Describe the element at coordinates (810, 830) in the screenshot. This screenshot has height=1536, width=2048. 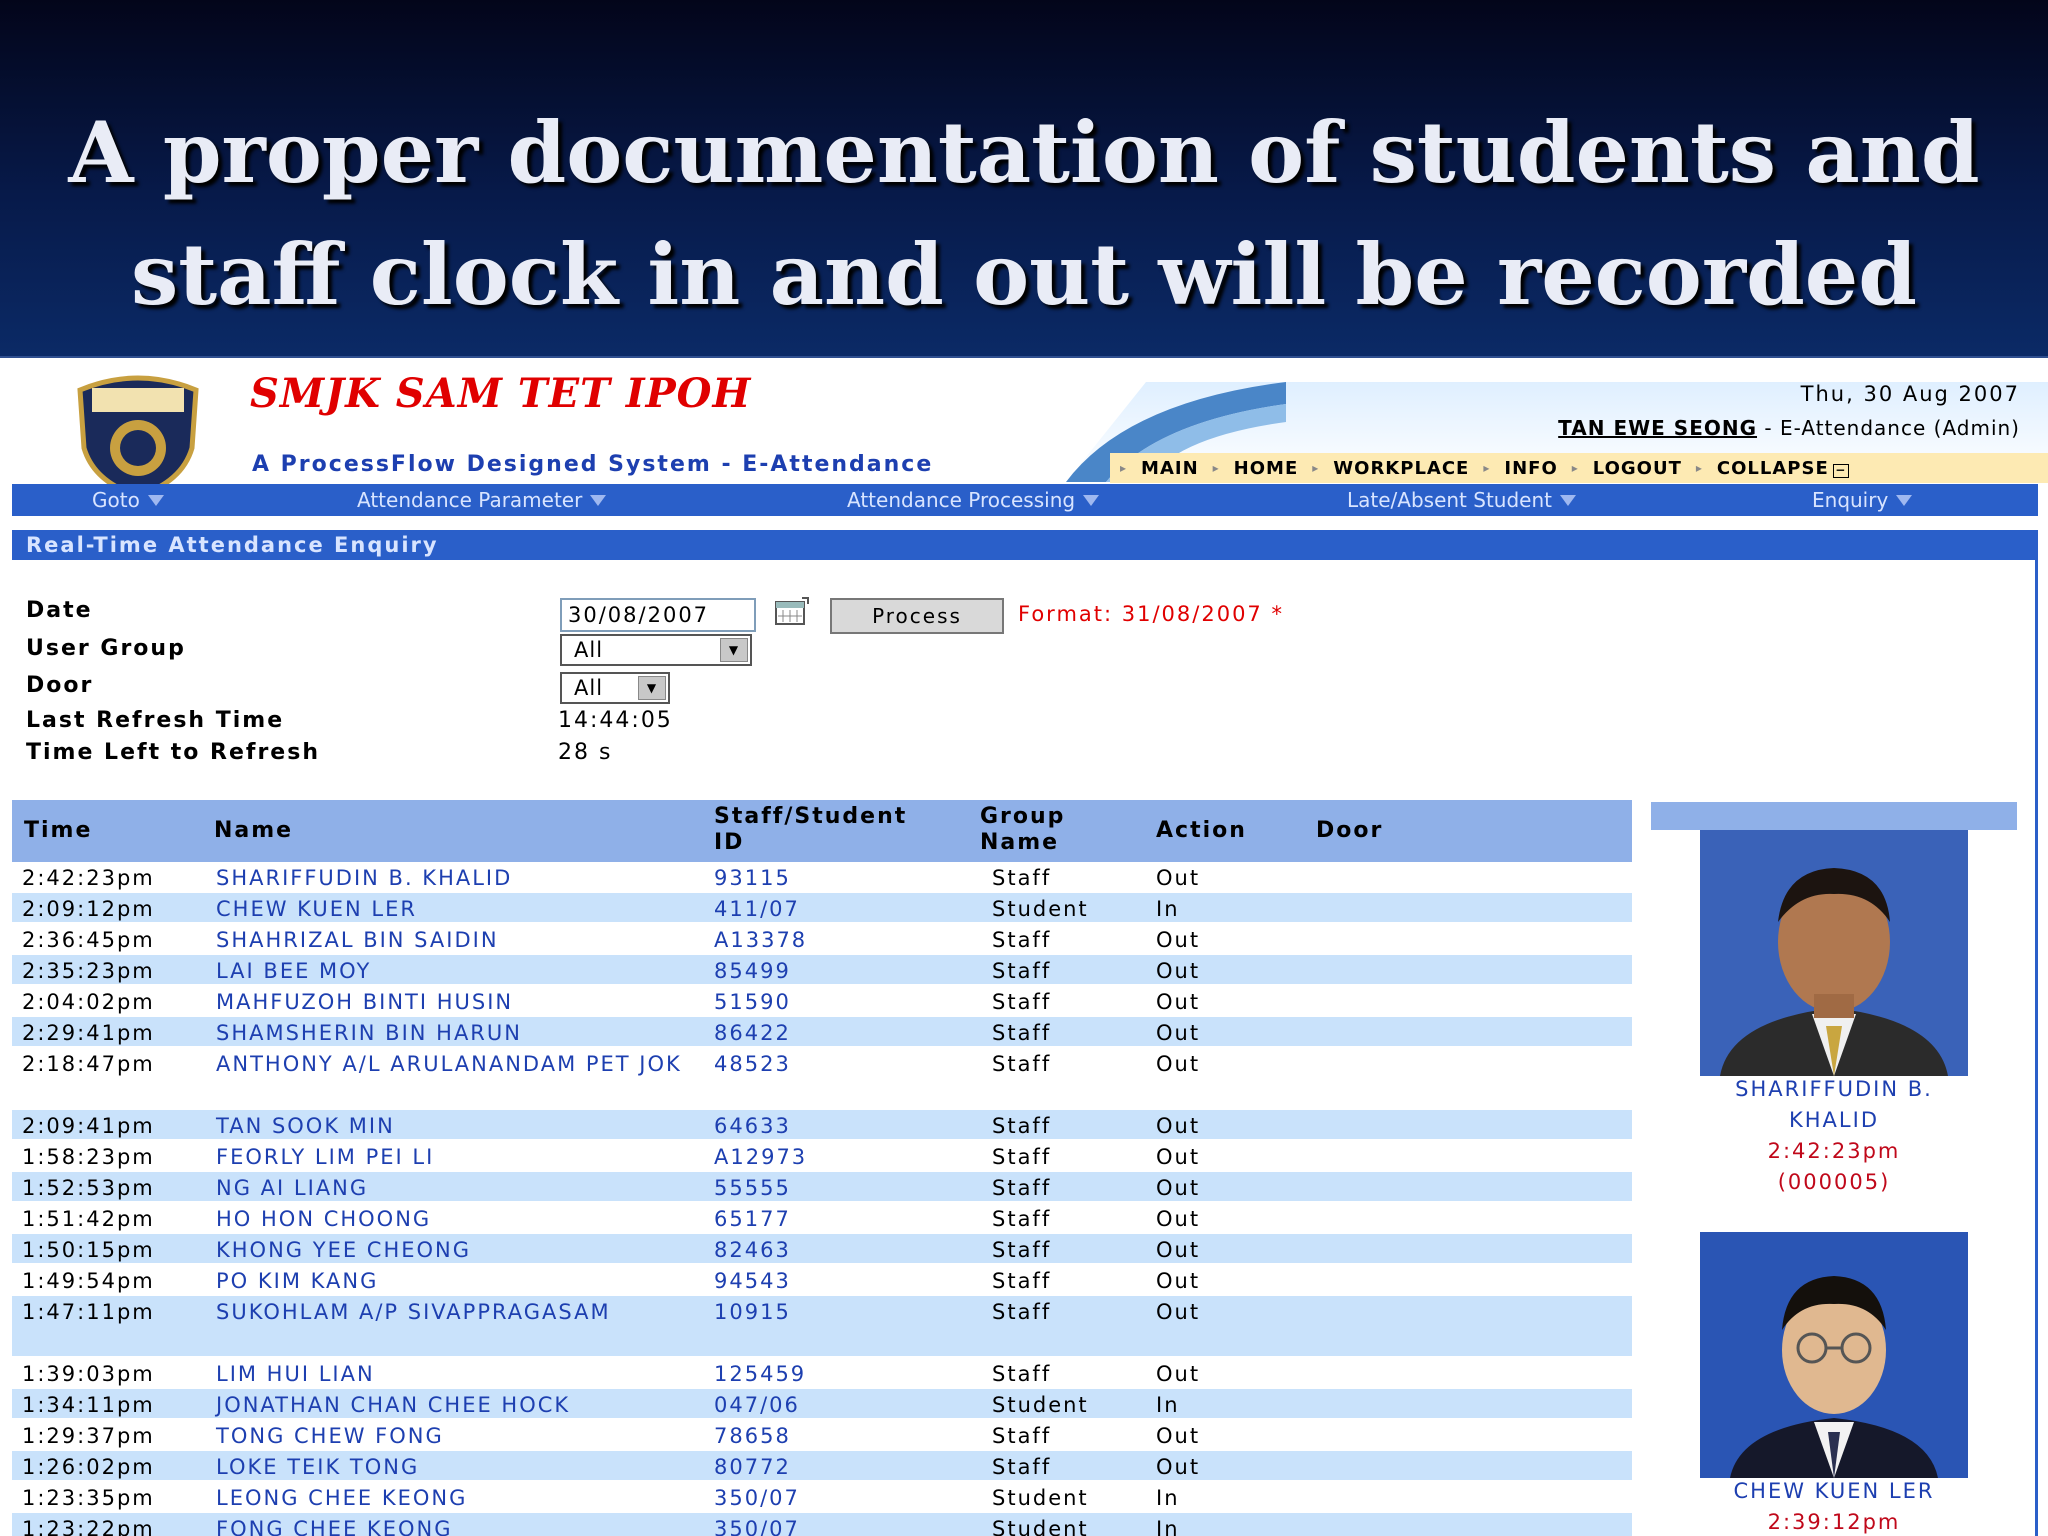
I see `header-id: Staff/Student ID` at that location.